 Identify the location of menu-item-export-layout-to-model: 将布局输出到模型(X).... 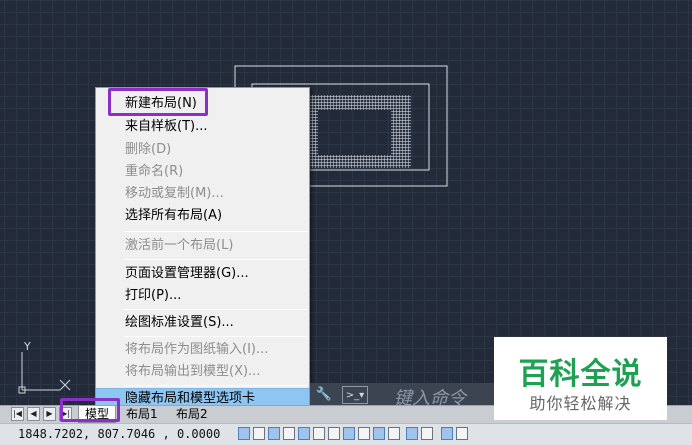
(202, 371).